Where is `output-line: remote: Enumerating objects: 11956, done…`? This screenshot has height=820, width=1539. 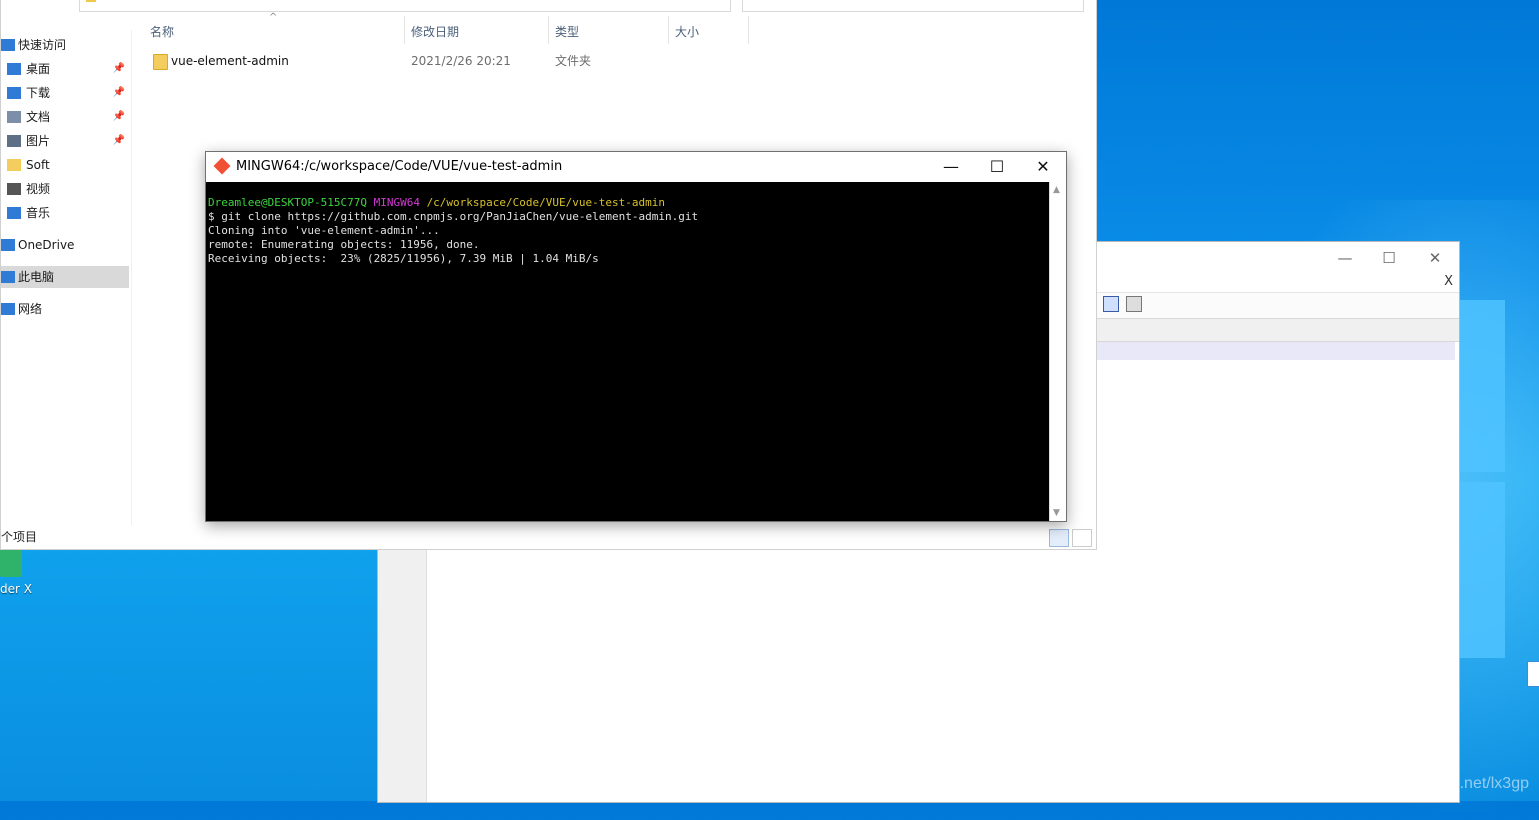 output-line: remote: Enumerating objects: 11956, done… is located at coordinates (344, 244).